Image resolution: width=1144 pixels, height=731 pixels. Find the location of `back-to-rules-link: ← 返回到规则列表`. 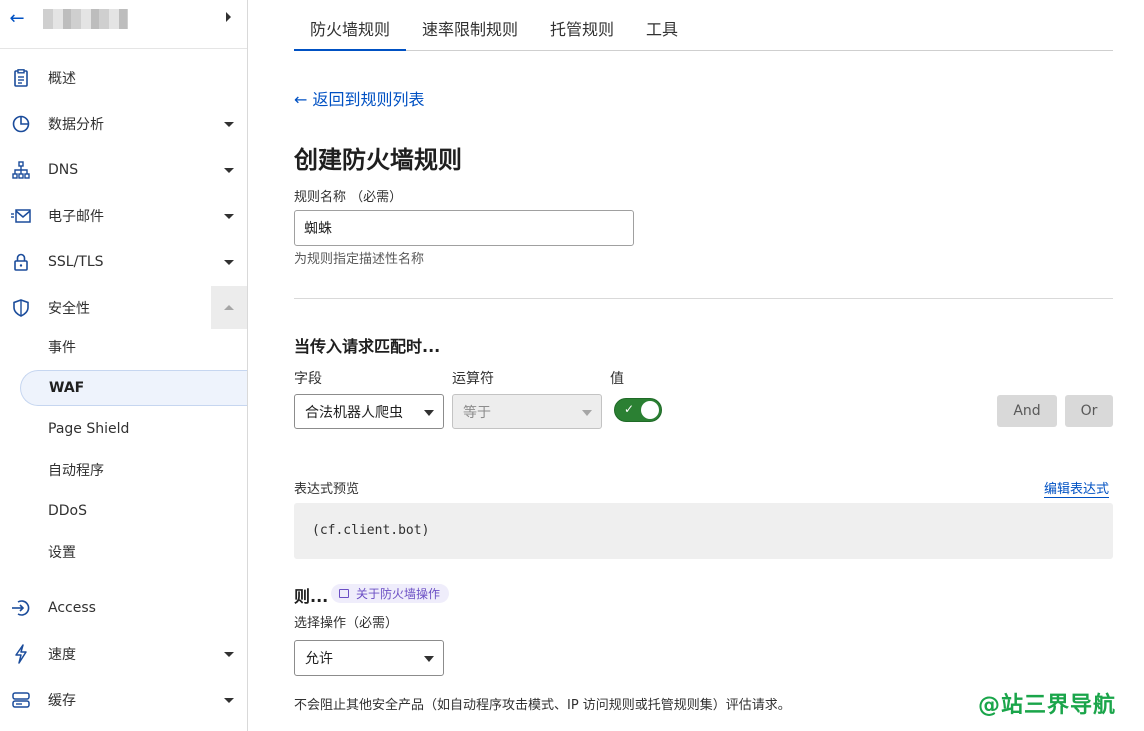

back-to-rules-link: ← 返回到规则列表 is located at coordinates (359, 98).